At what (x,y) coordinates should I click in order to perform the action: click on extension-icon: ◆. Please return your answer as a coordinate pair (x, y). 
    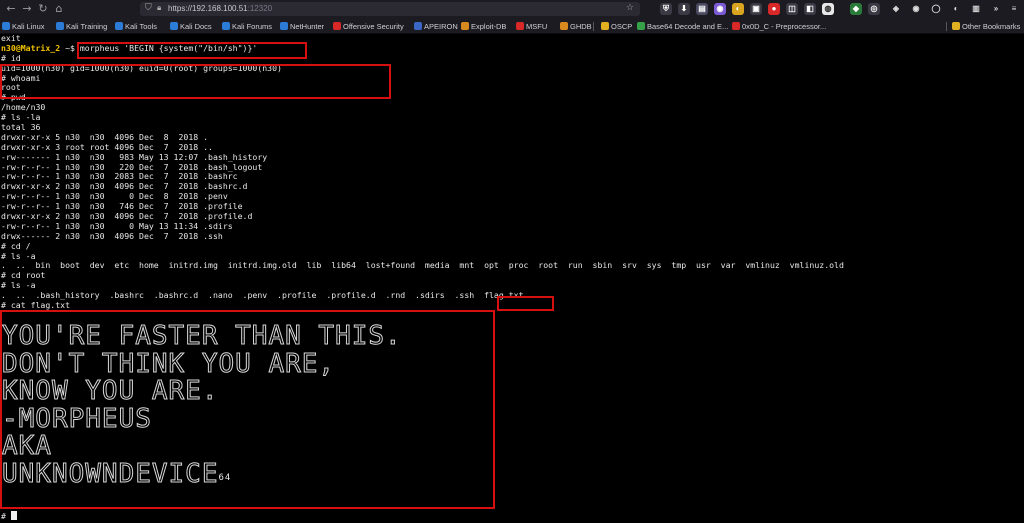
    Looking at the image, I should click on (856, 9).